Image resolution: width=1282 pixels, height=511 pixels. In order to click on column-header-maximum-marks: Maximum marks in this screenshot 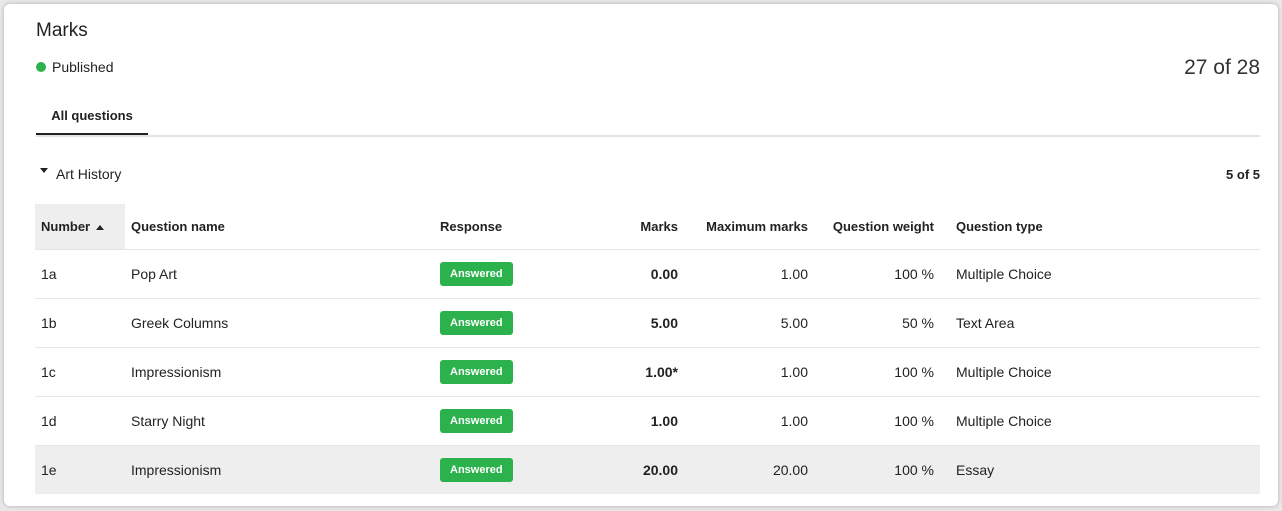, I will do `click(757, 226)`.